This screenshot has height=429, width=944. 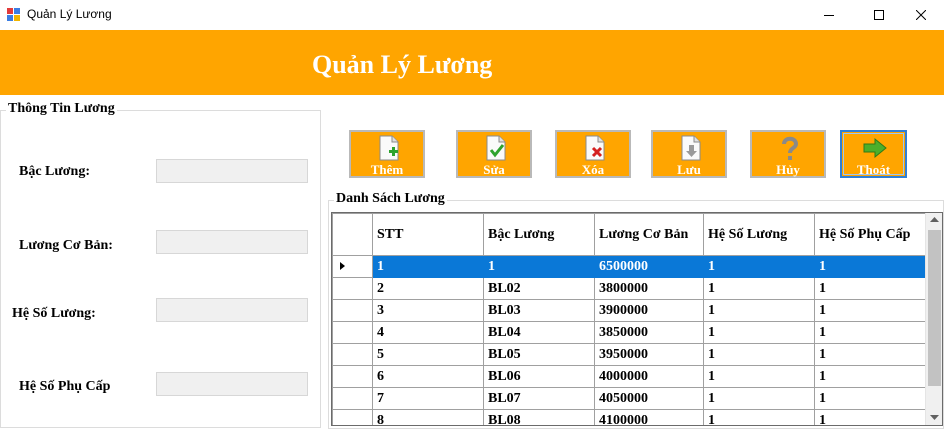 I want to click on pay-grade-input, so click(x=232, y=171).